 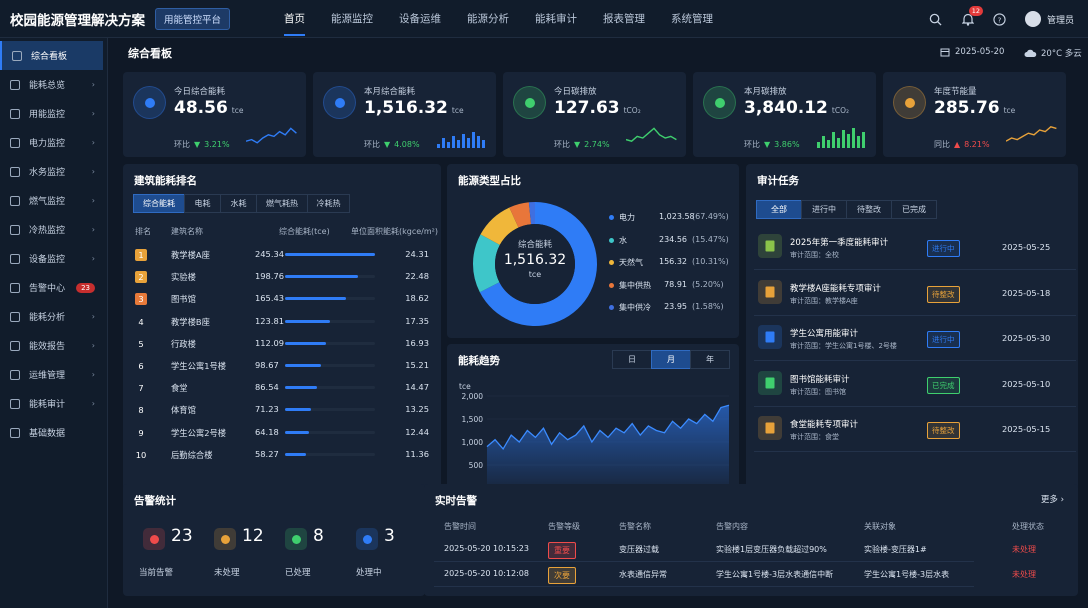 What do you see at coordinates (1060, 19) in the screenshot?
I see `user-name: 管理员` at bounding box center [1060, 19].